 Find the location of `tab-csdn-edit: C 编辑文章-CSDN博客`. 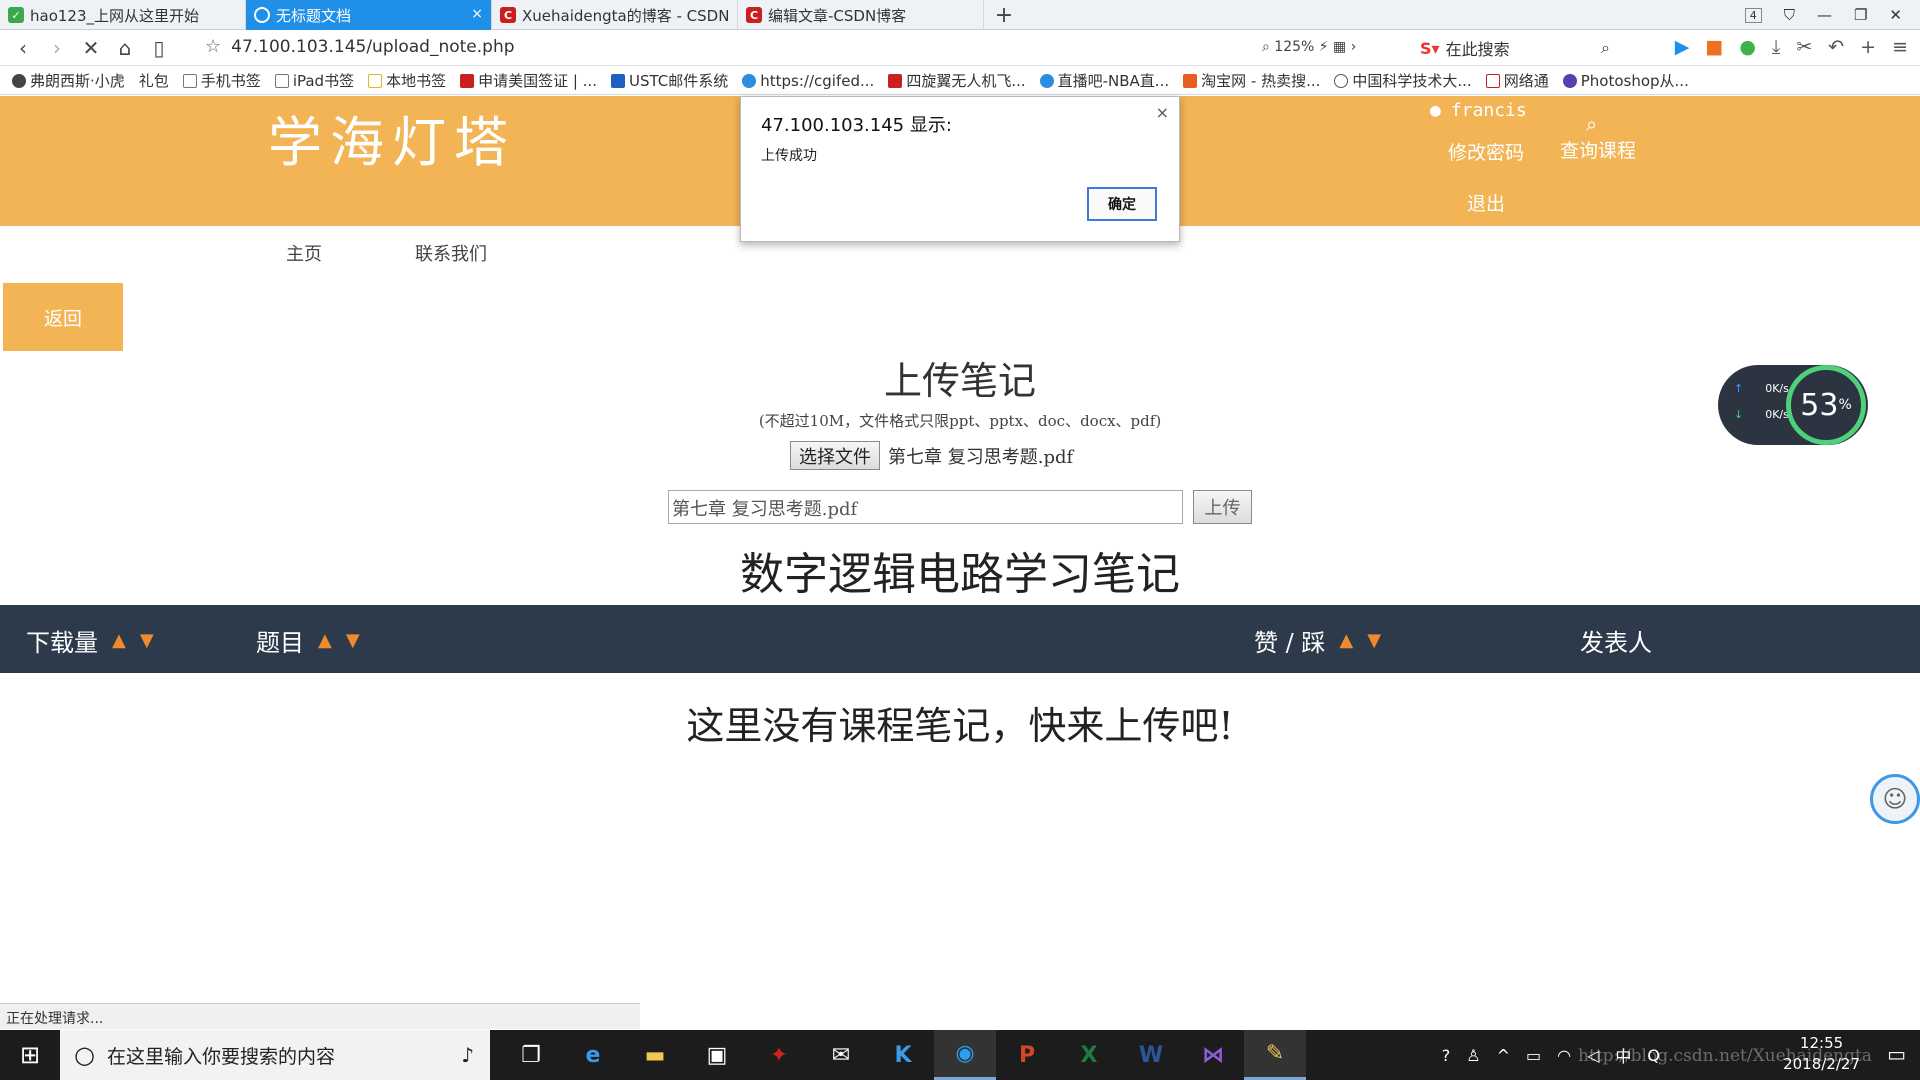

tab-csdn-edit: C 编辑文章-CSDN博客 is located at coordinates (861, 15).